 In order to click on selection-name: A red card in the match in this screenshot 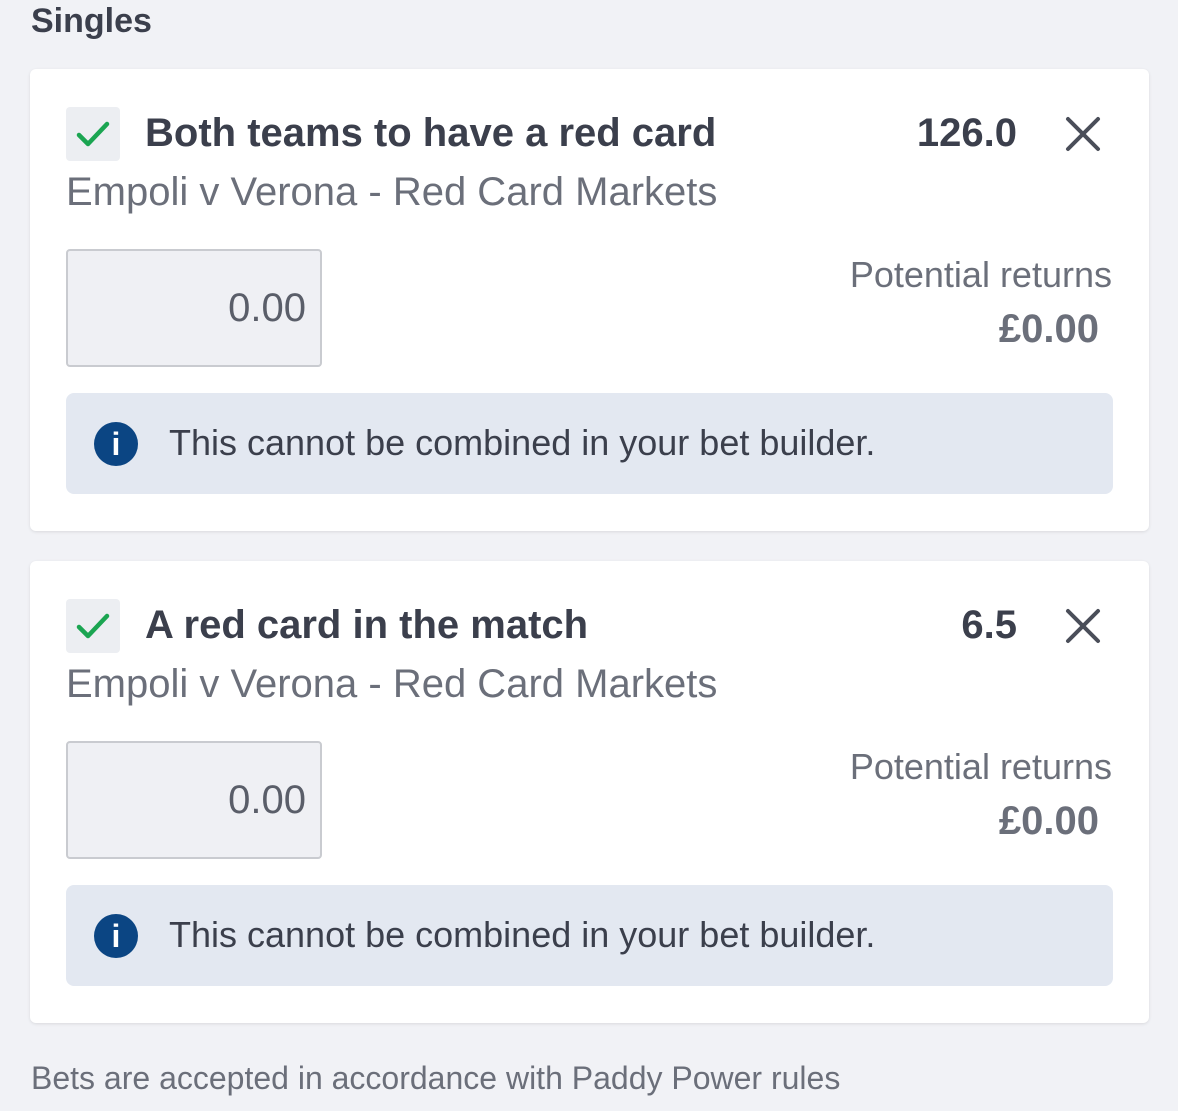, I will do `click(367, 625)`.